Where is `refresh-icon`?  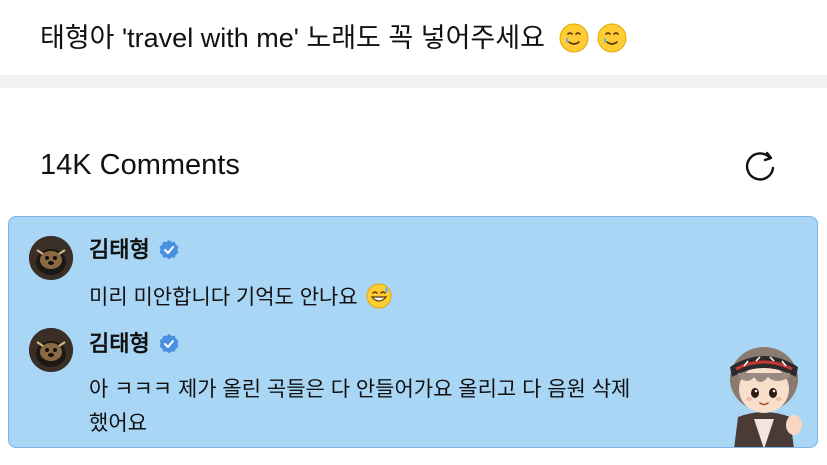
refresh-icon is located at coordinates (760, 166).